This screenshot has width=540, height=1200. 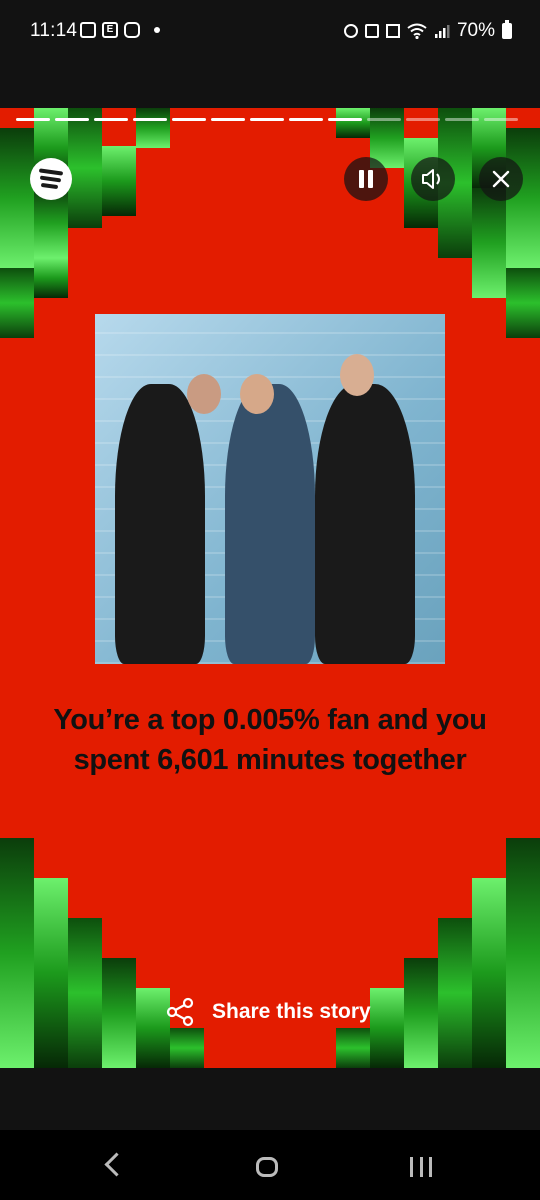 I want to click on sound-button, so click(x=433, y=179).